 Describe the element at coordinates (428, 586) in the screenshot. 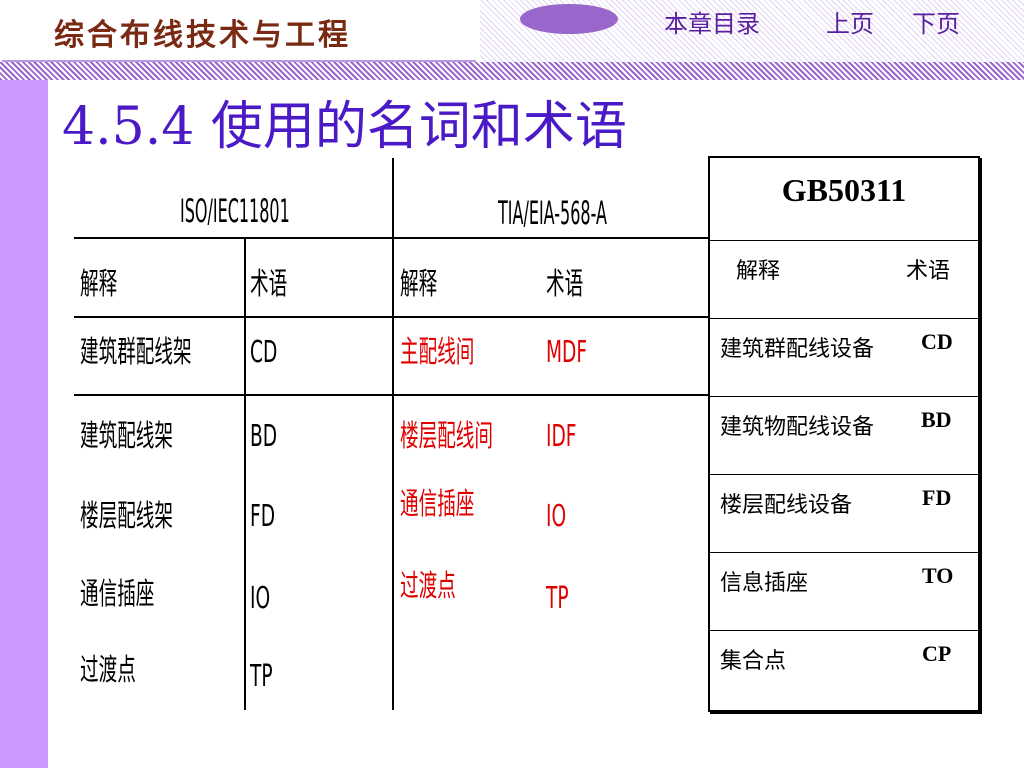

I see `tia-explain-cell: 过渡点` at that location.